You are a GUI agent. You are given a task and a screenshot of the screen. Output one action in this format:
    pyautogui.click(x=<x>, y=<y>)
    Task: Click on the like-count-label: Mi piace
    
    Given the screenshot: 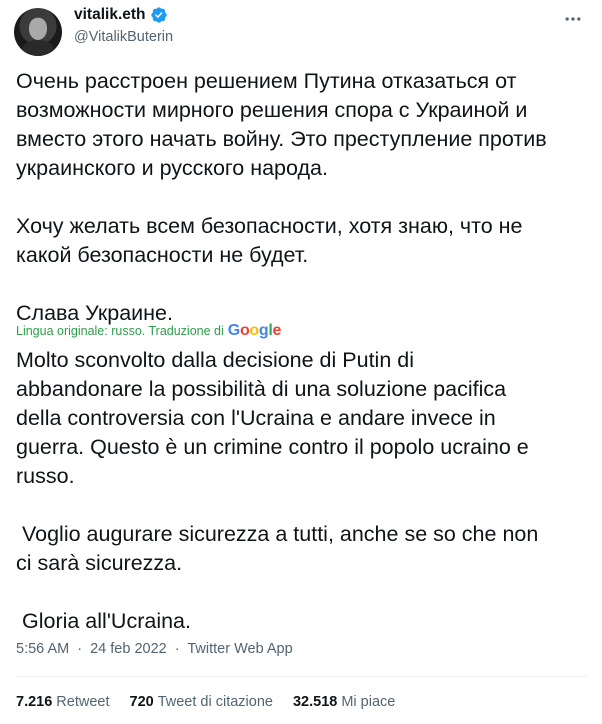 What is the action you would take?
    pyautogui.click(x=368, y=702)
    